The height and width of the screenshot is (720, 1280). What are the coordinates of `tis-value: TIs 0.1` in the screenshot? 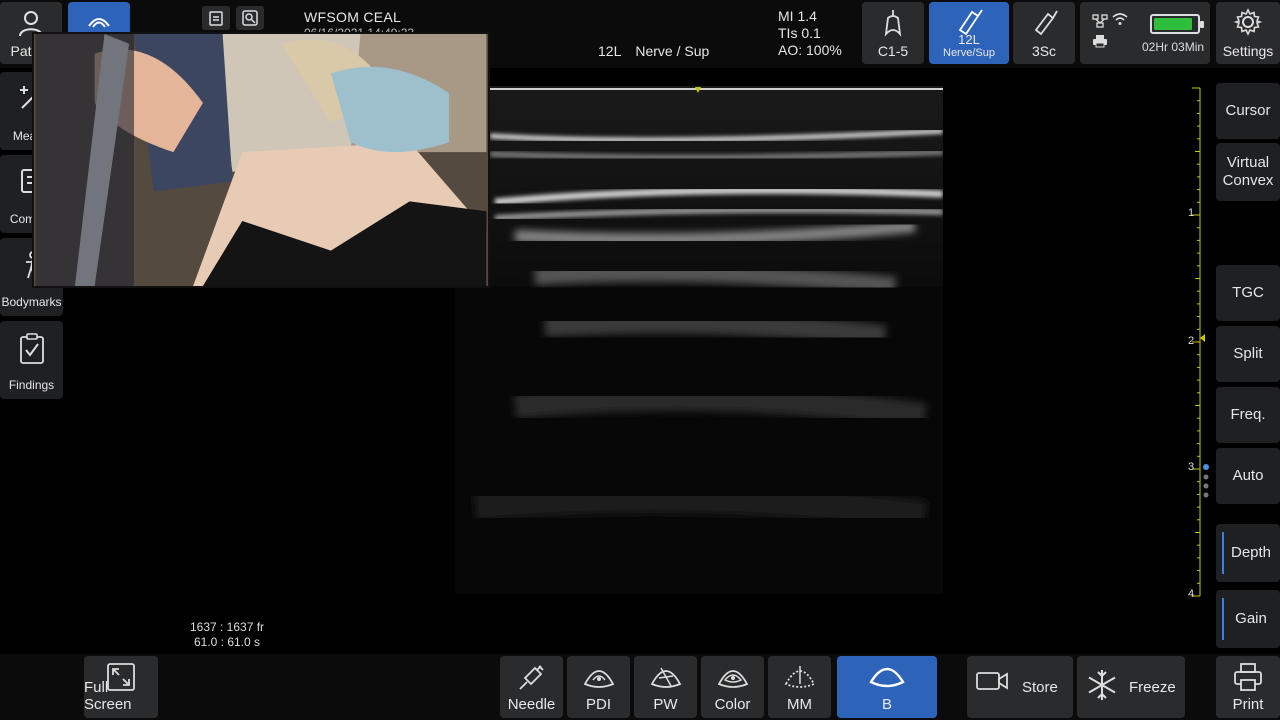 It's located at (799, 33).